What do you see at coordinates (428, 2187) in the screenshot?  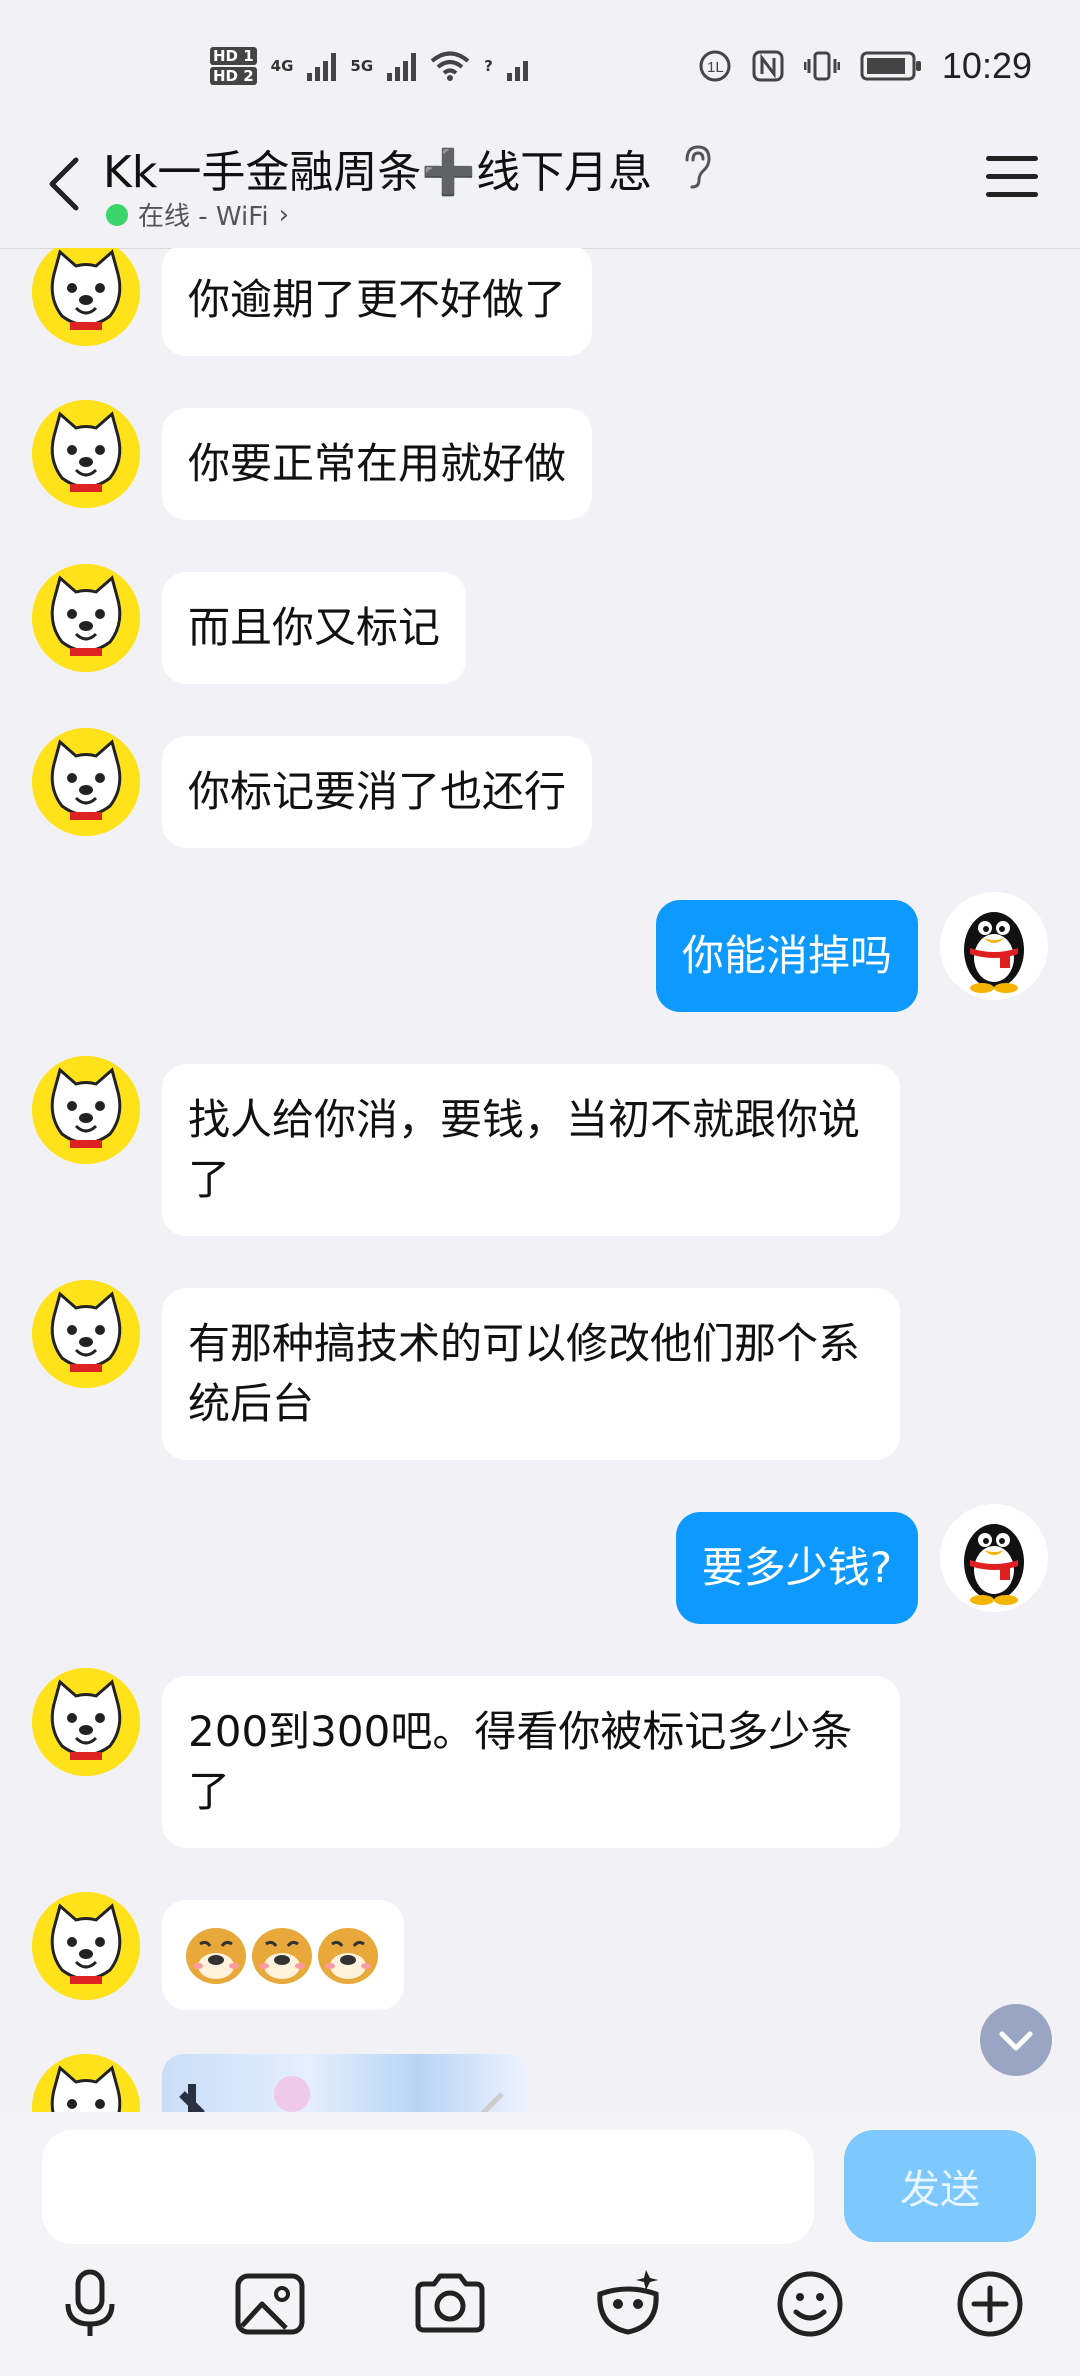 I see `message-input` at bounding box center [428, 2187].